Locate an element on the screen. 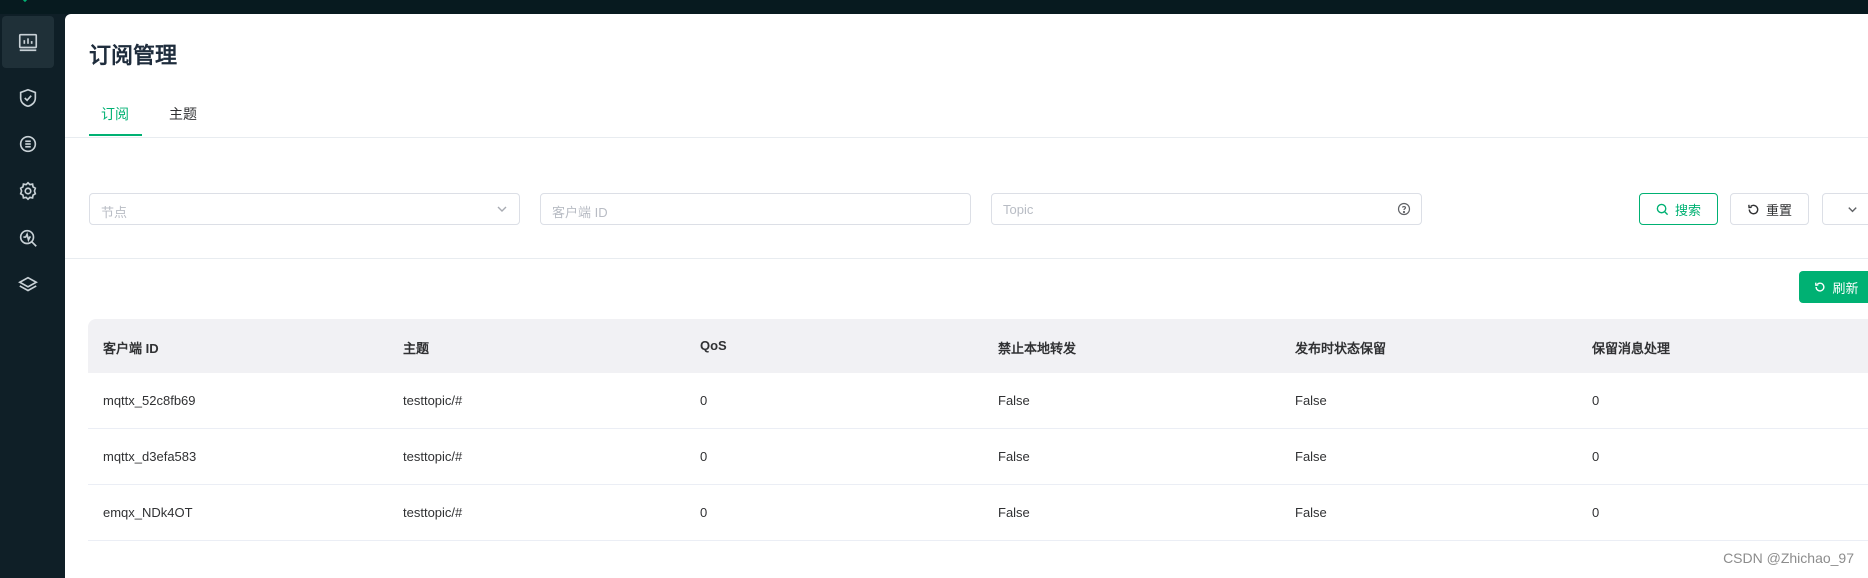  search-button-label: 搜索 is located at coordinates (1687, 210).